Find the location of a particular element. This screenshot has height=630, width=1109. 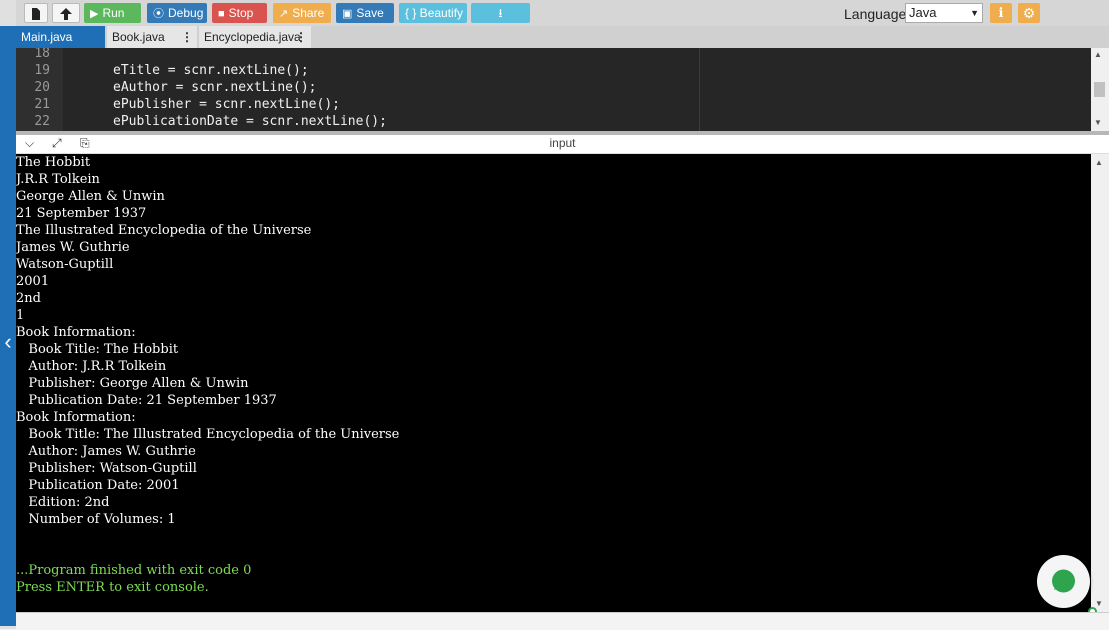

debug-button: ⦿ Debug is located at coordinates (177, 13).